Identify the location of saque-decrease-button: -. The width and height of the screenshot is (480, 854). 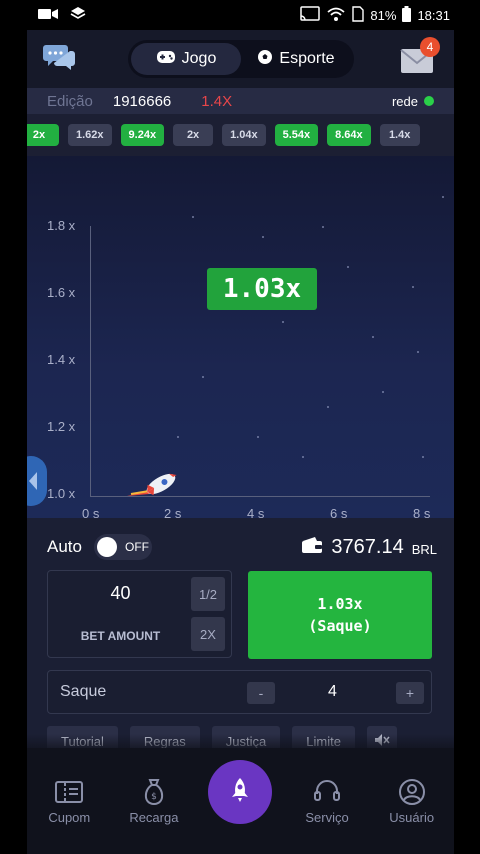
(261, 693).